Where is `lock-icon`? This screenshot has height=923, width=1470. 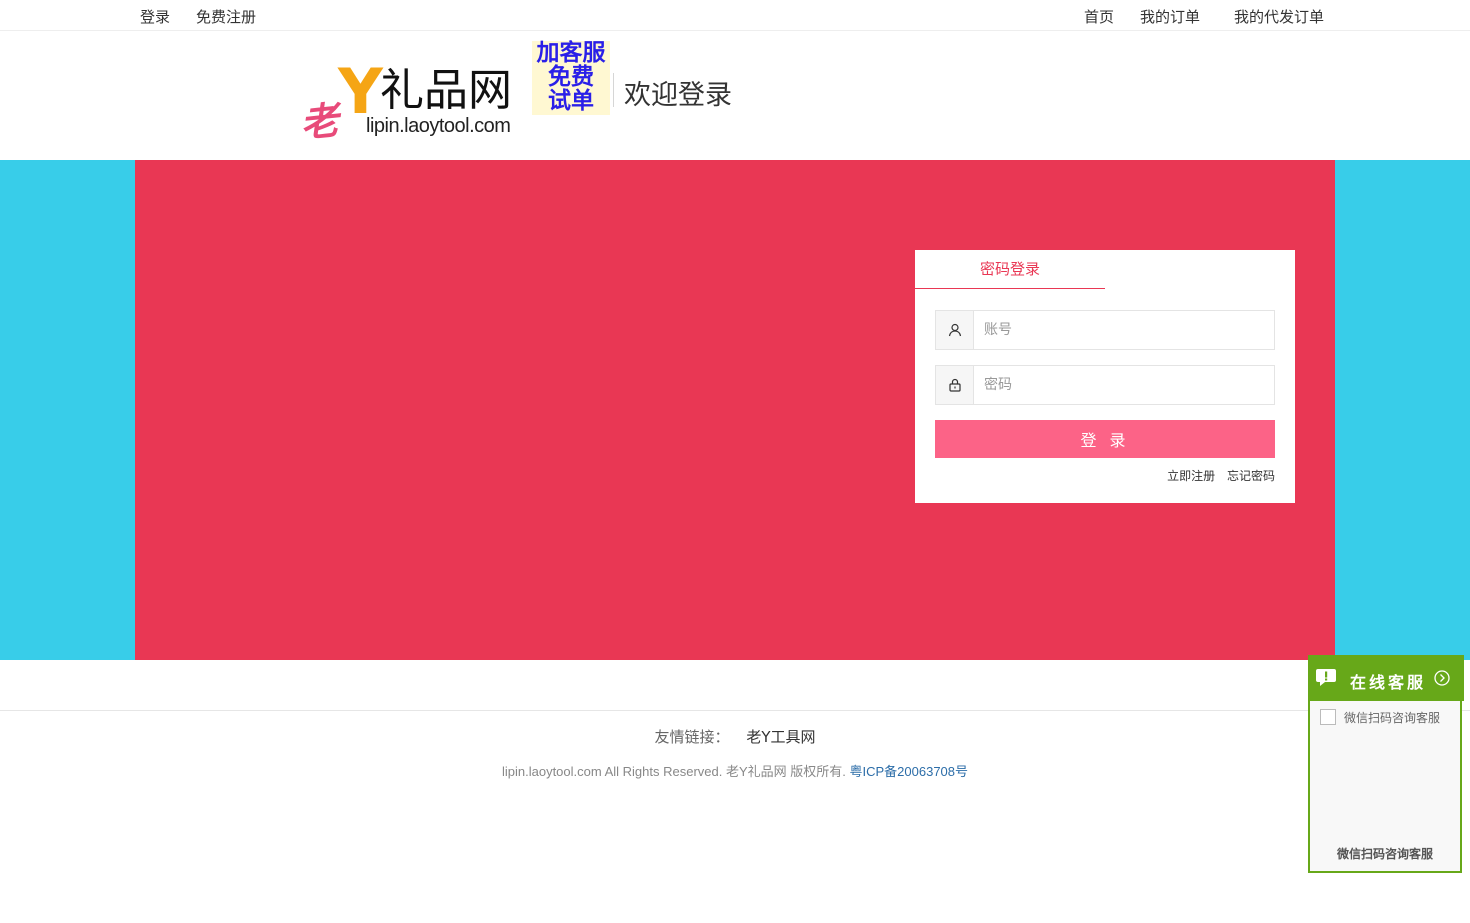
lock-icon is located at coordinates (955, 385).